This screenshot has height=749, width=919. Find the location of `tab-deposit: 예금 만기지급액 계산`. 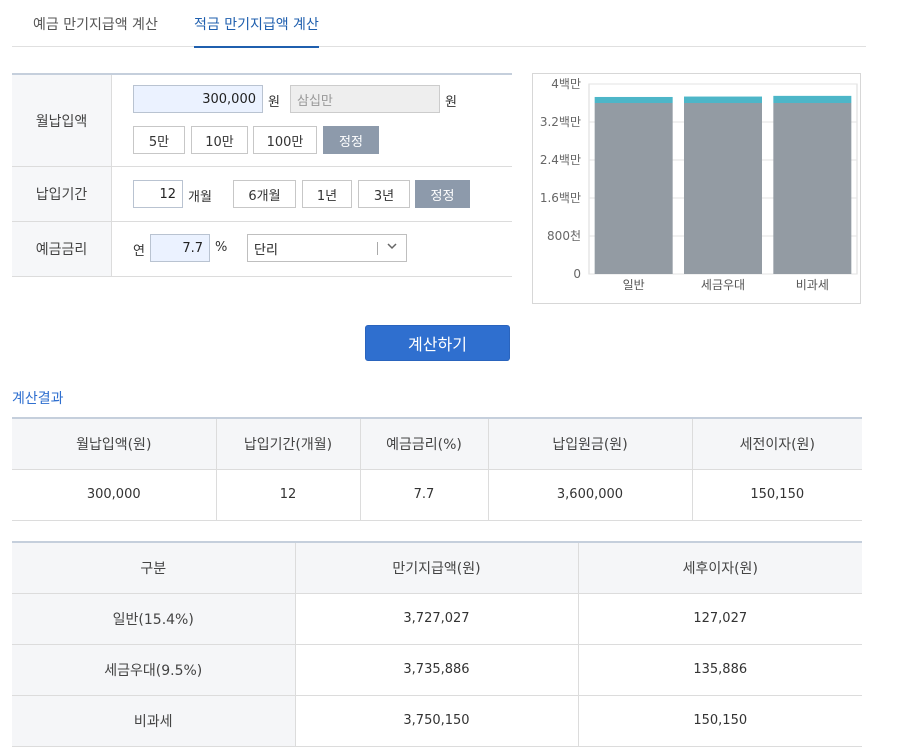

tab-deposit: 예금 만기지급액 계산 is located at coordinates (95, 30).